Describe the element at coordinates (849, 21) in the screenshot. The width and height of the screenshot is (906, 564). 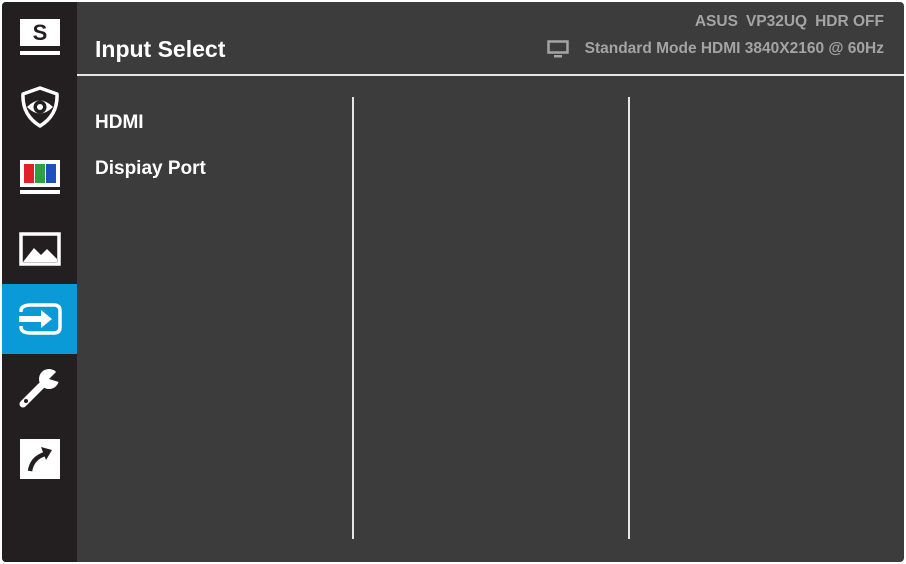
I see `hdr-status-label: HDR OFF` at that location.